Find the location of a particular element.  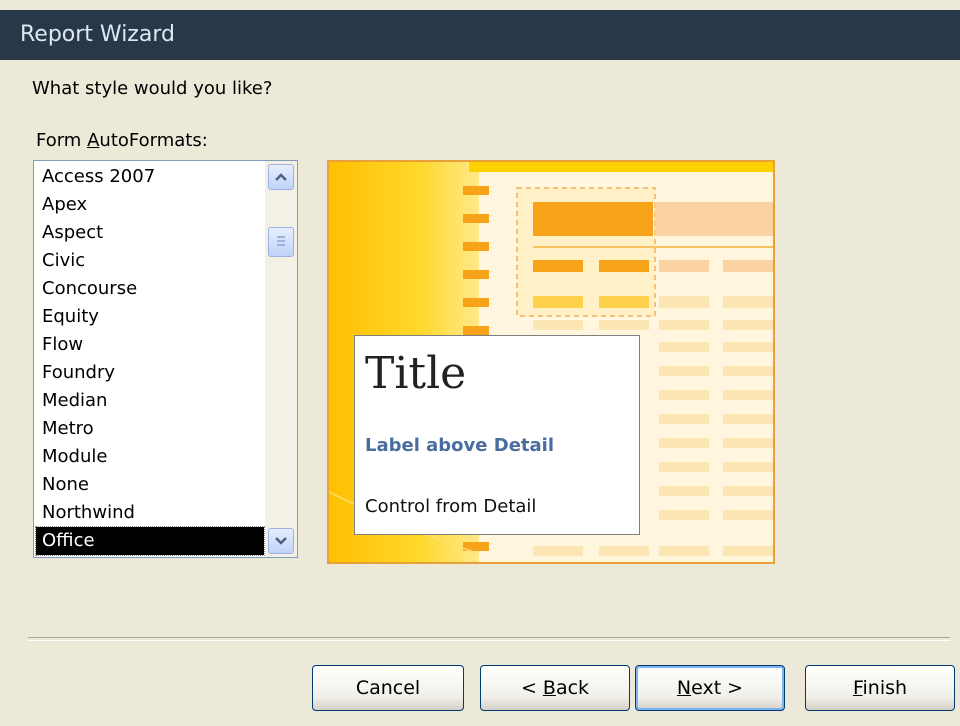

finish-button: Finish is located at coordinates (880, 688).